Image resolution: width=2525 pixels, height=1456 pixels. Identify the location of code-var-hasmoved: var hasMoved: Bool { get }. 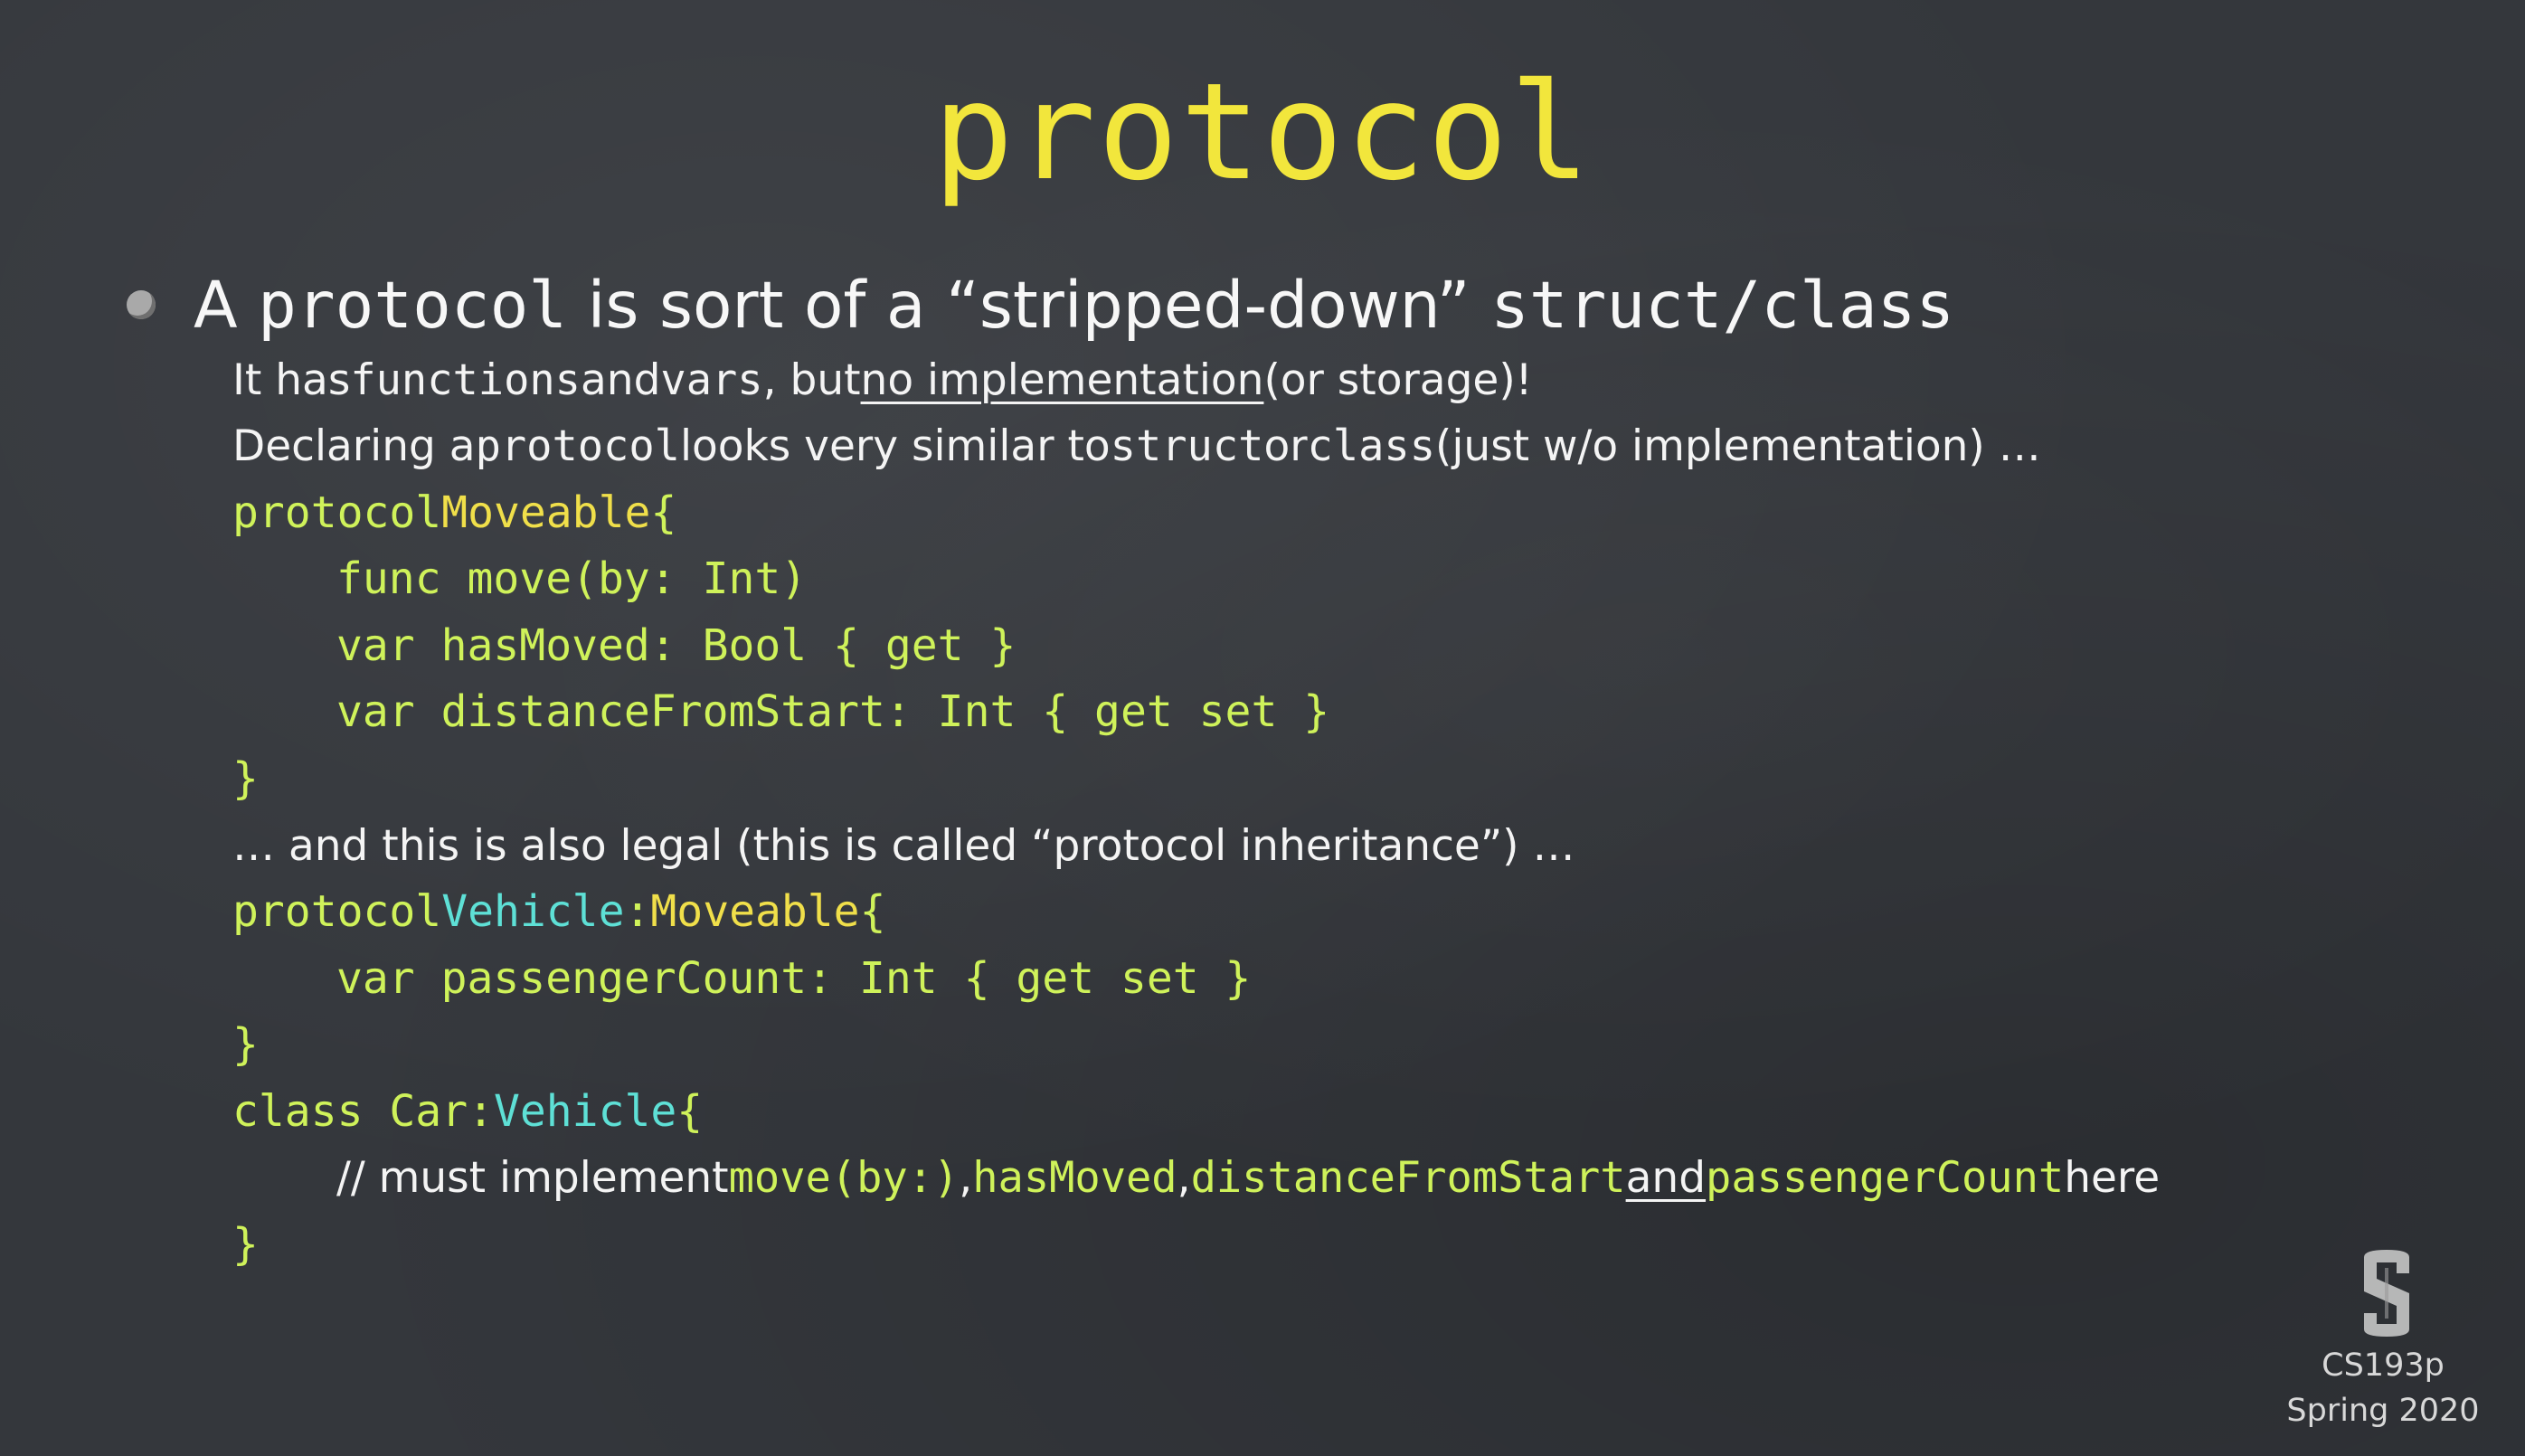
(676, 645).